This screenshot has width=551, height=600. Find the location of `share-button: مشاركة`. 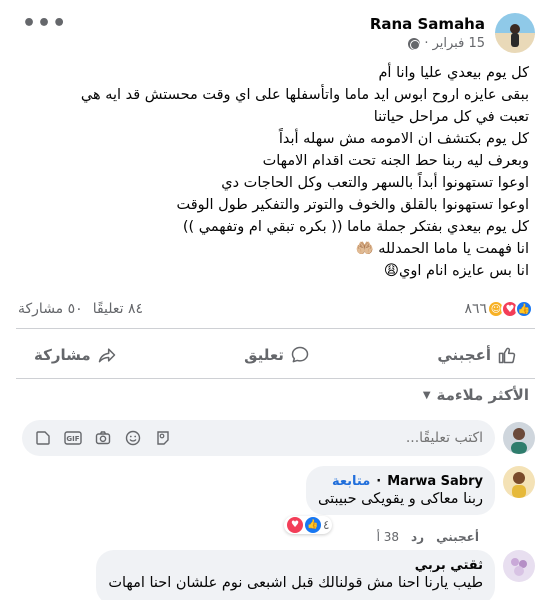

share-button: مشاركة is located at coordinates (75, 355).